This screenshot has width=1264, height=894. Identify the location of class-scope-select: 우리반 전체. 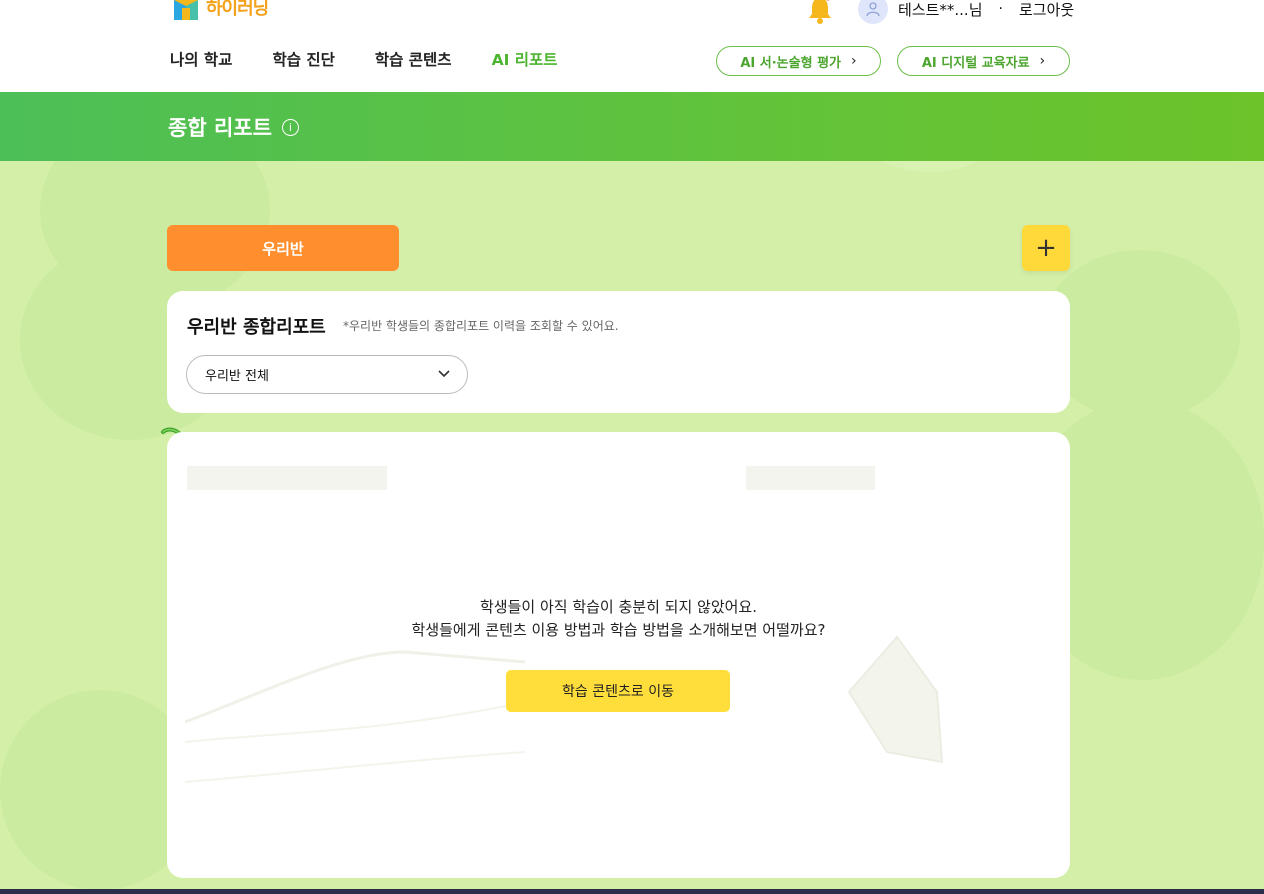
(327, 374).